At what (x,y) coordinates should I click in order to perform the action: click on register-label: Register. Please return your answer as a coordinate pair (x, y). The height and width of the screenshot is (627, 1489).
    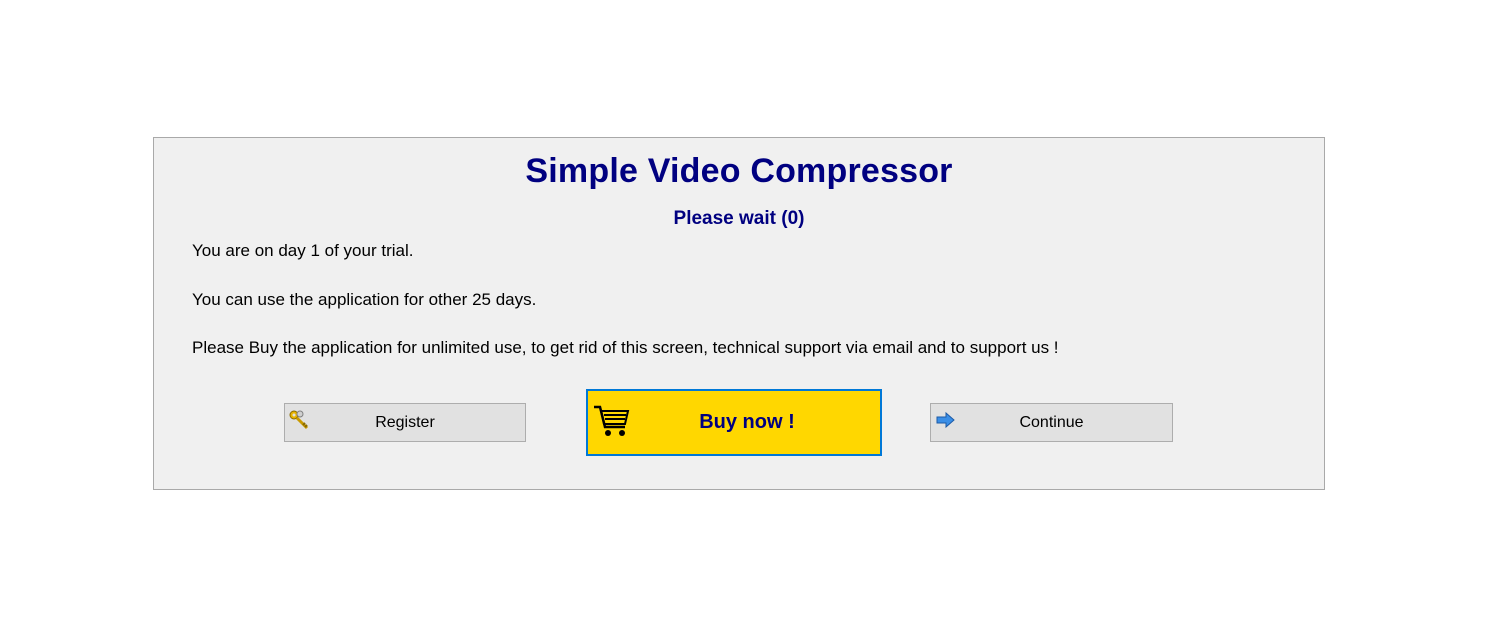
    Looking at the image, I should click on (405, 422).